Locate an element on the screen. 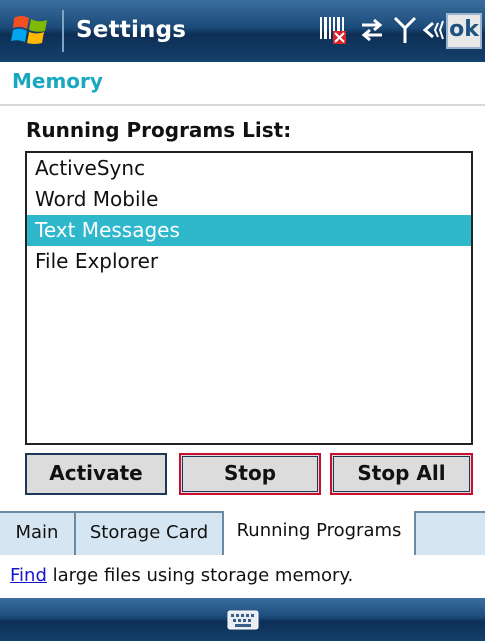 This screenshot has width=485, height=641. ok-button: ok is located at coordinates (464, 31).